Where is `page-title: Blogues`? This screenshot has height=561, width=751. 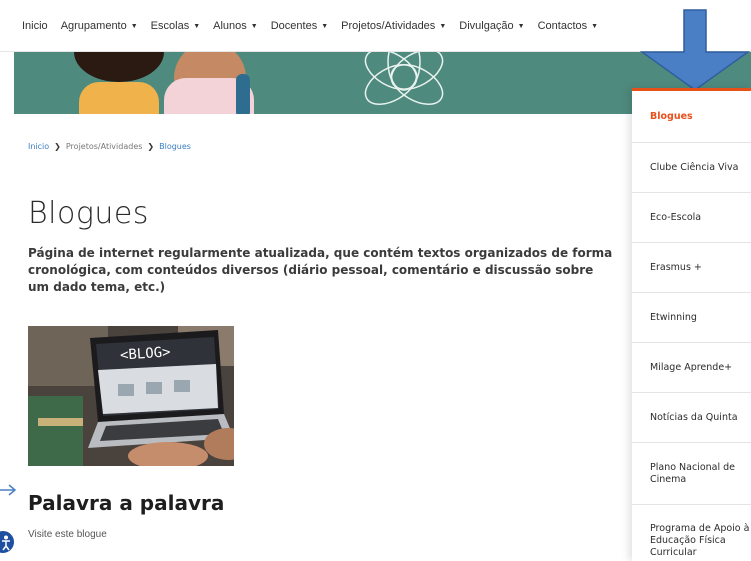
page-title: Blogues is located at coordinates (88, 213).